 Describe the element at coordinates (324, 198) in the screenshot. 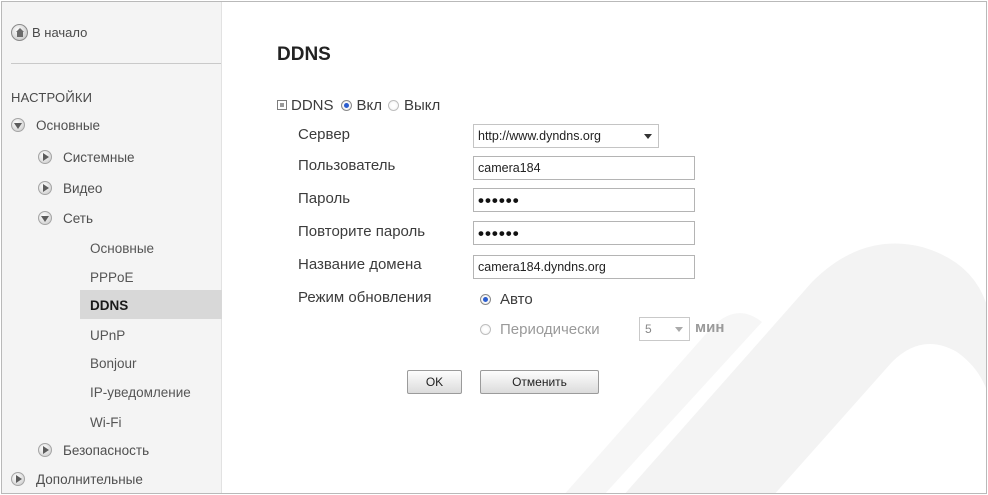

I see `password-label: Пароль` at that location.